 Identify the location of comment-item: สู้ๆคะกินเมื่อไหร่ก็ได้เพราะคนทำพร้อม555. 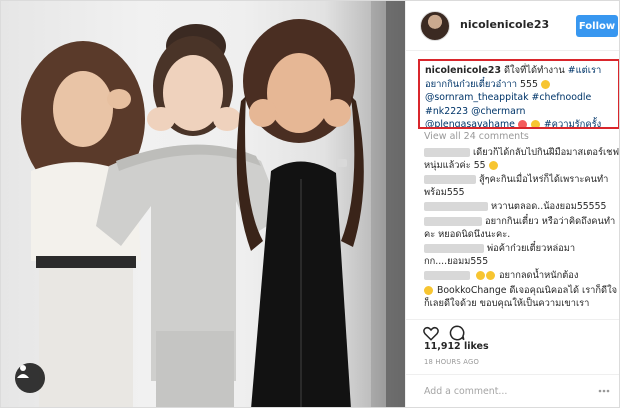
(521, 186).